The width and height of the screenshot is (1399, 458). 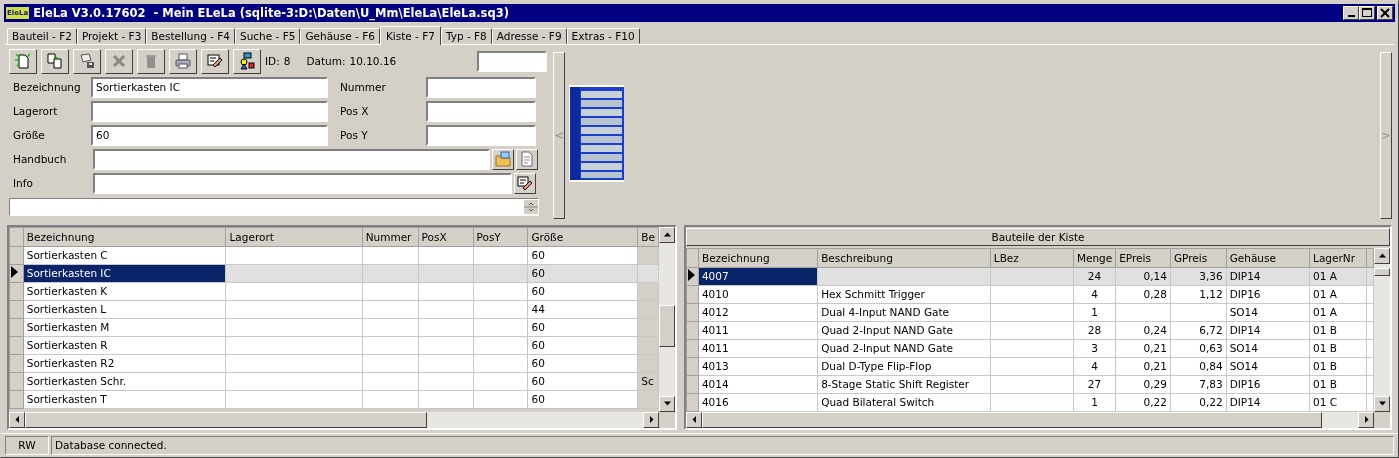 I want to click on column-header: LBez, so click(x=1032, y=258).